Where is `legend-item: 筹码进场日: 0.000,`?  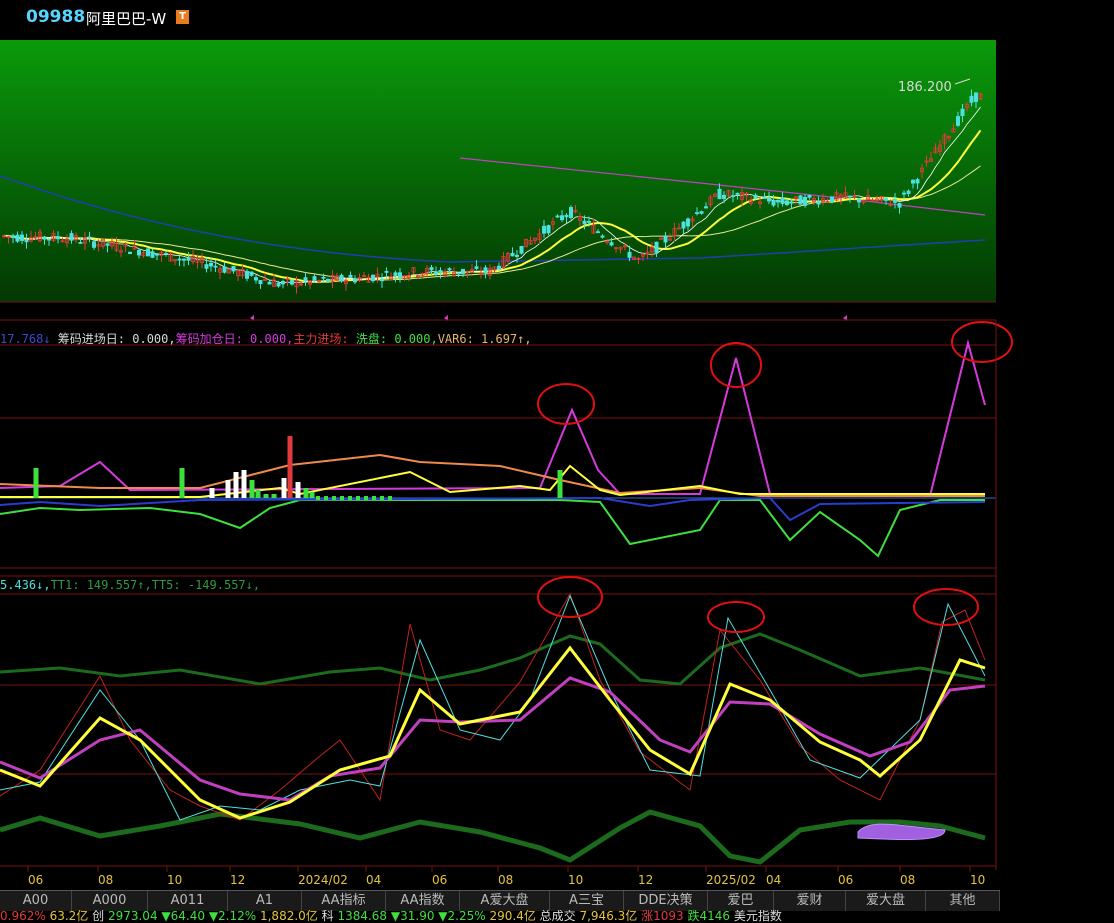
legend-item: 筹码进场日: 0.000, is located at coordinates (113, 339).